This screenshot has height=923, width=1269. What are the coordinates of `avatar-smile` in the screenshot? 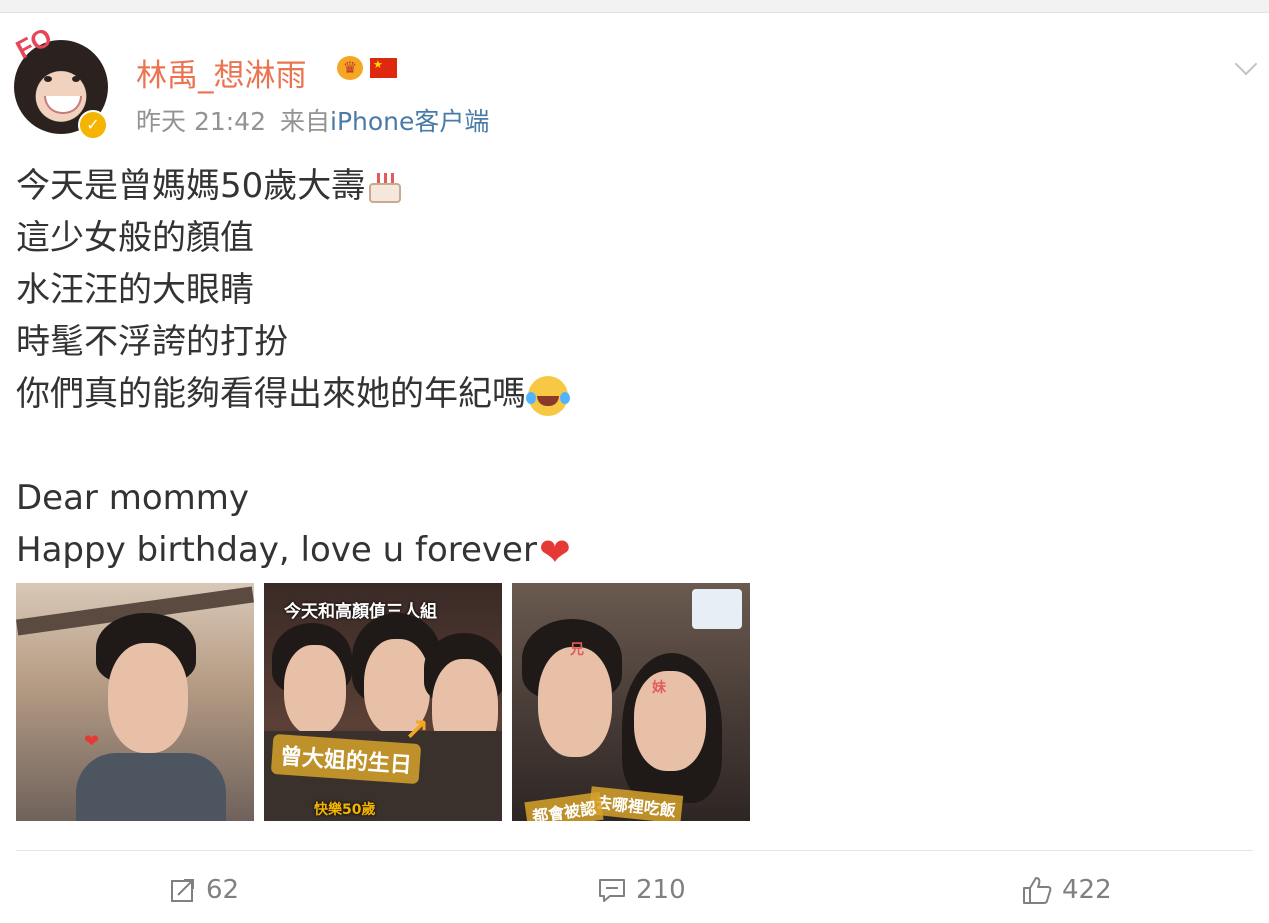 It's located at (63, 105).